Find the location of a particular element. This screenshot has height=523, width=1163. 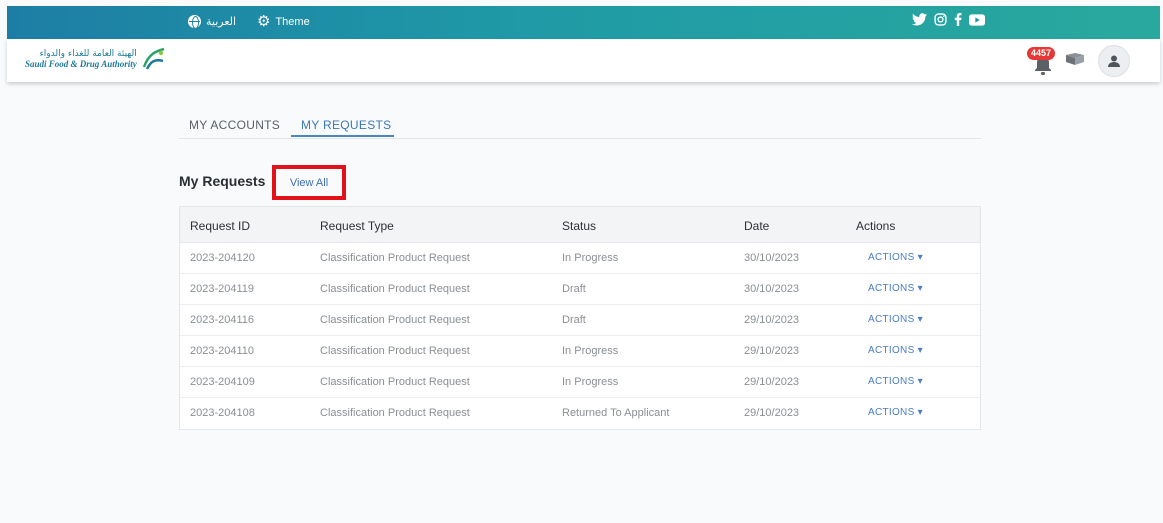

column-header-date: Date is located at coordinates (757, 226).